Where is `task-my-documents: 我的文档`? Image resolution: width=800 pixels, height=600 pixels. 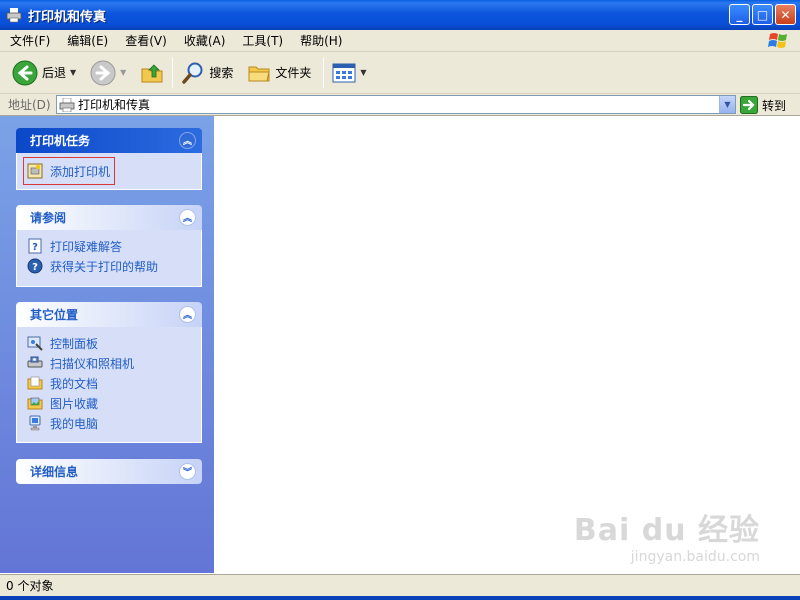 task-my-documents: 我的文档 is located at coordinates (109, 383).